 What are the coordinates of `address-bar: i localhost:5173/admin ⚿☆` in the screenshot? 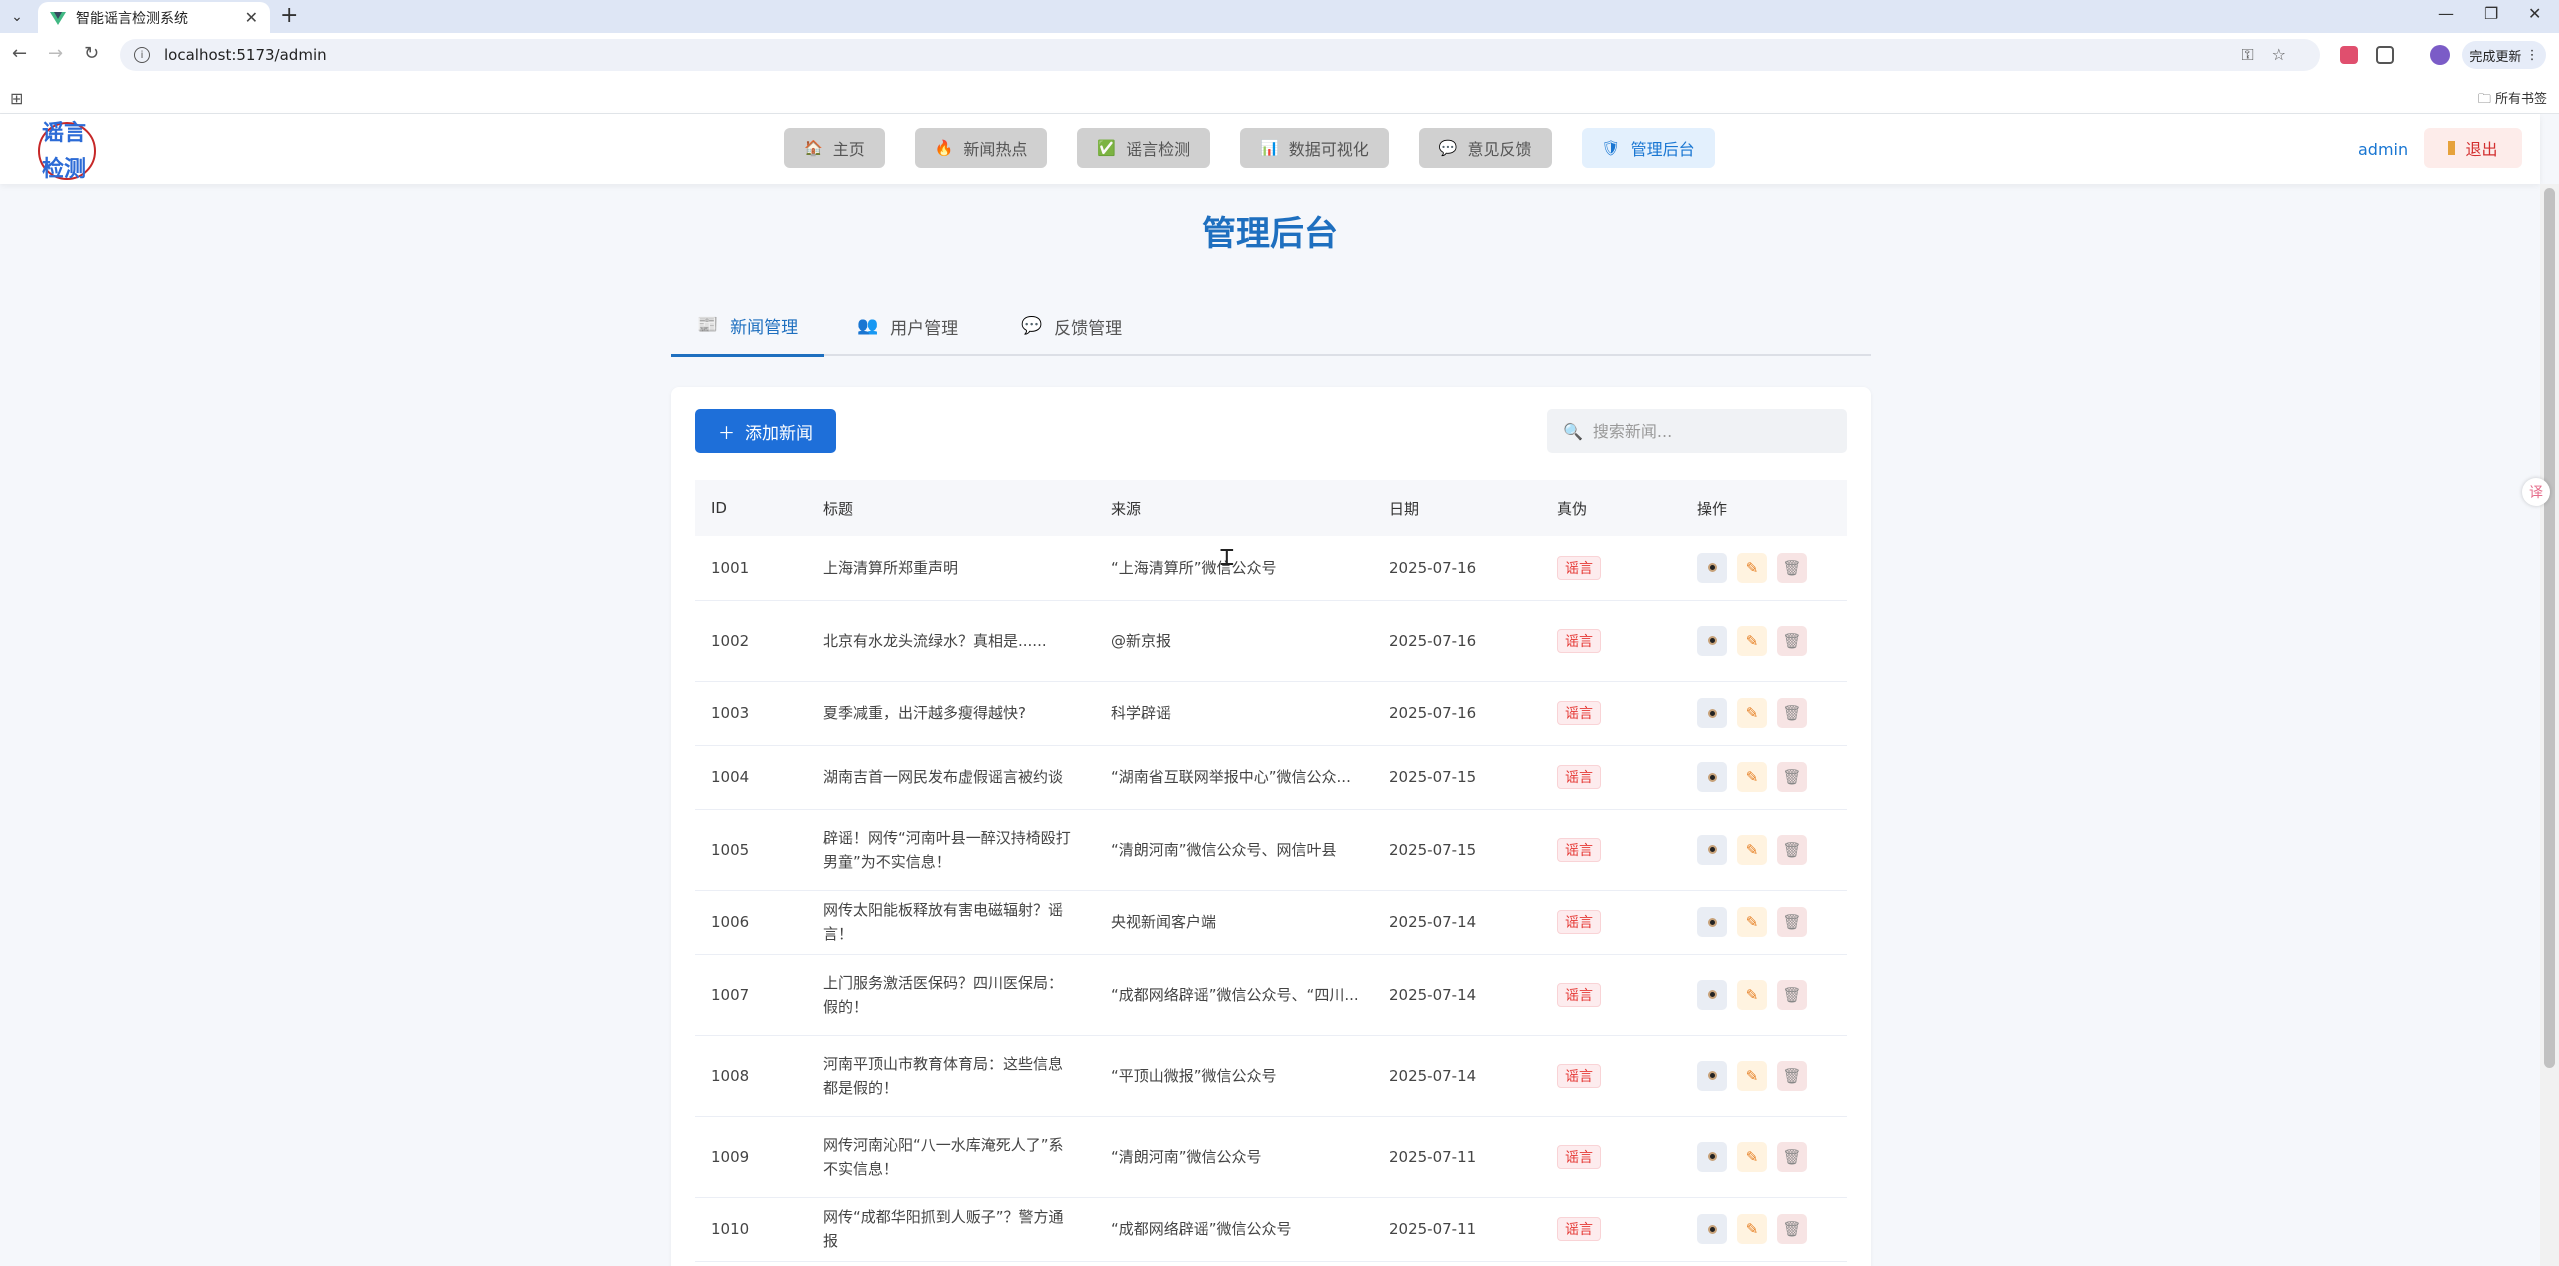 It's located at (1220, 55).